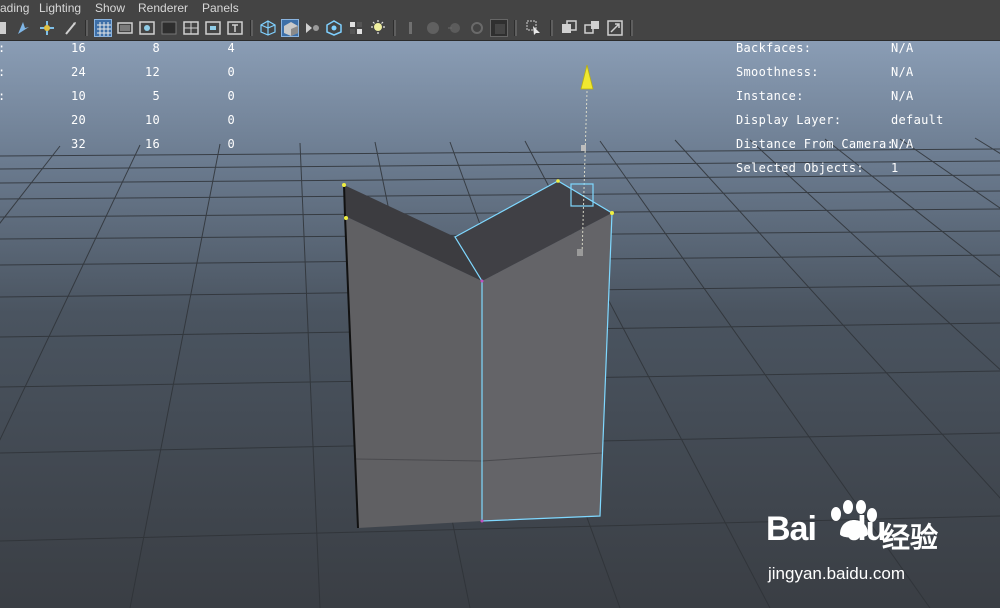 The height and width of the screenshot is (608, 1000). I want to click on hud-label-instance: Instance:, so click(770, 96).